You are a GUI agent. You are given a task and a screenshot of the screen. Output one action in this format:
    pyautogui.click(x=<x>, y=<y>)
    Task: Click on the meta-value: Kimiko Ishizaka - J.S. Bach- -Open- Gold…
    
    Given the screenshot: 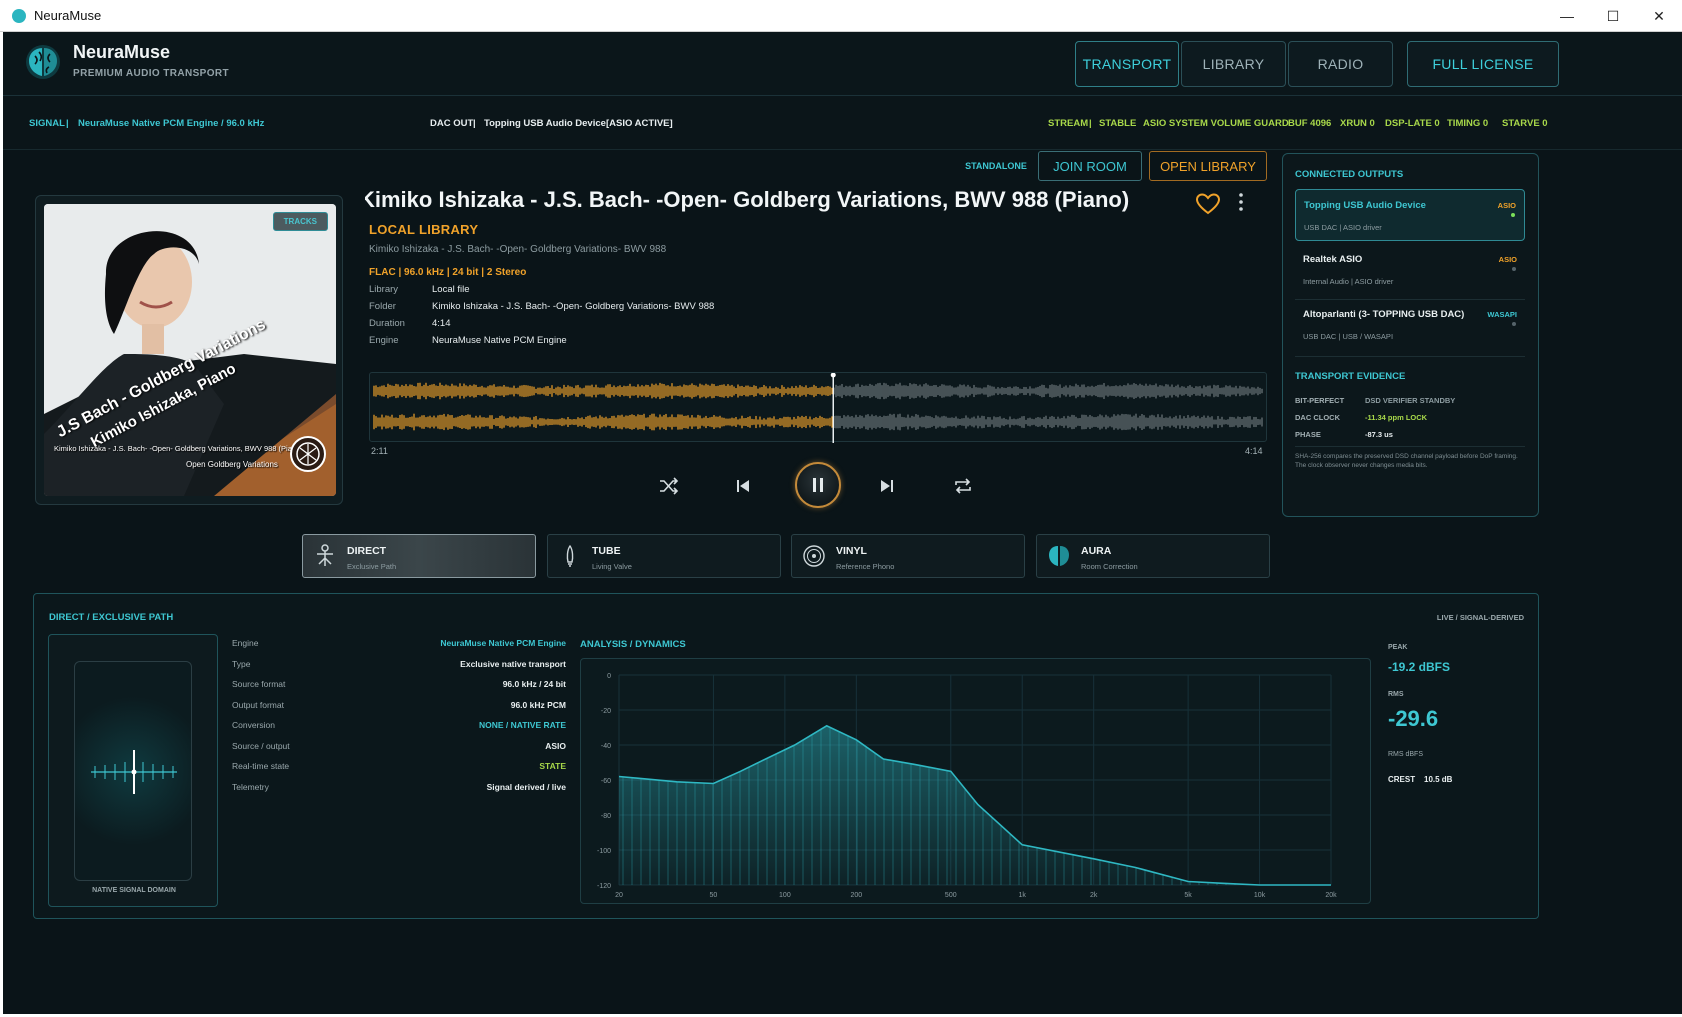 What is the action you would take?
    pyautogui.click(x=573, y=306)
    